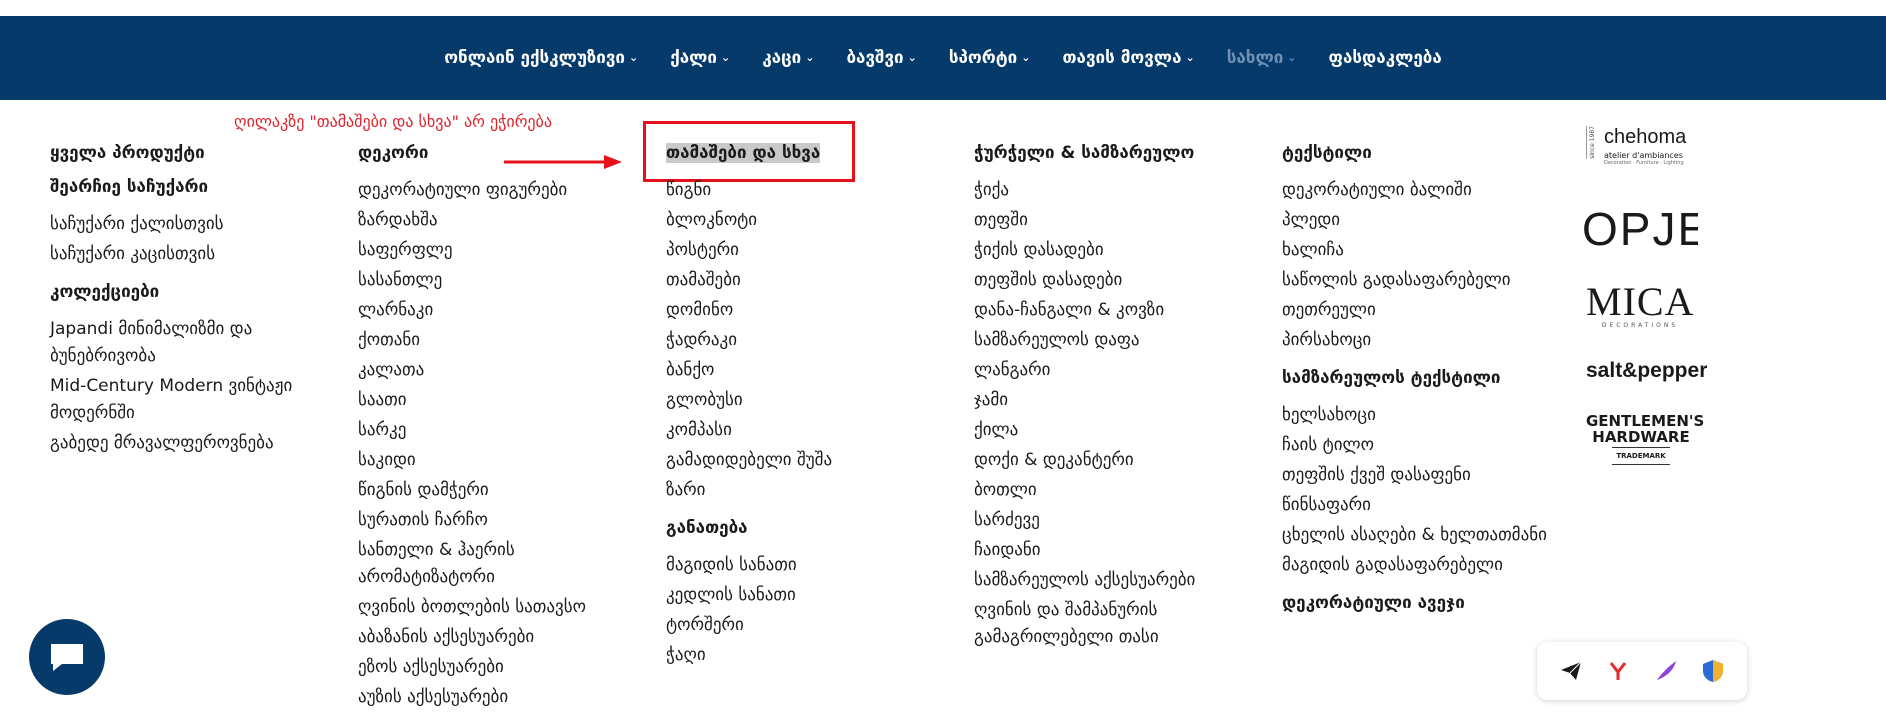 The height and width of the screenshot is (714, 1886). Describe the element at coordinates (1416, 340) in the screenshot. I see `textile-link: პირსახოცი` at that location.